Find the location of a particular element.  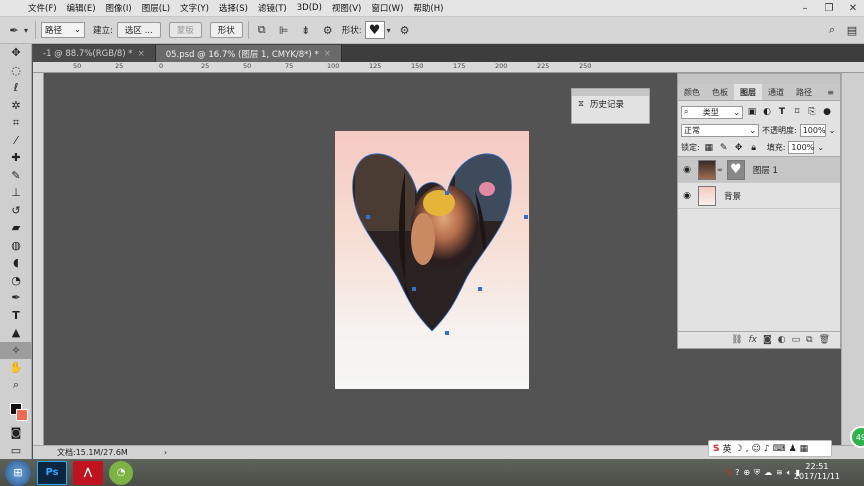

fill-field: 100% is located at coordinates (801, 147).